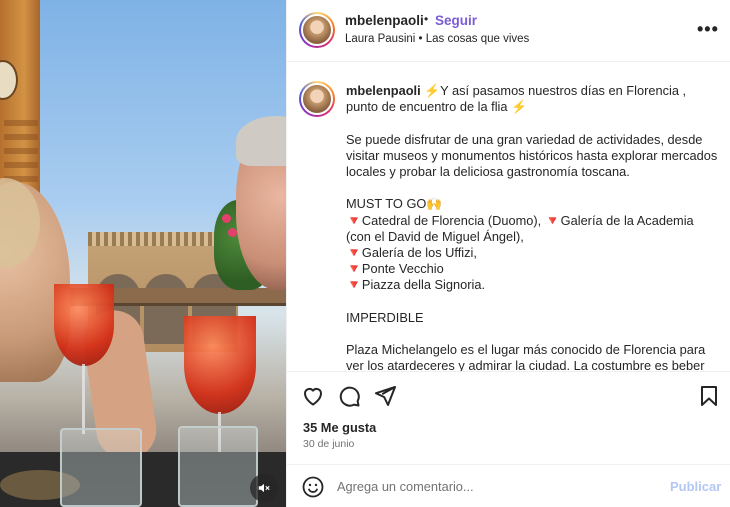  I want to click on music-info: Laura Pausini • Las cosas que vives, so click(437, 39).